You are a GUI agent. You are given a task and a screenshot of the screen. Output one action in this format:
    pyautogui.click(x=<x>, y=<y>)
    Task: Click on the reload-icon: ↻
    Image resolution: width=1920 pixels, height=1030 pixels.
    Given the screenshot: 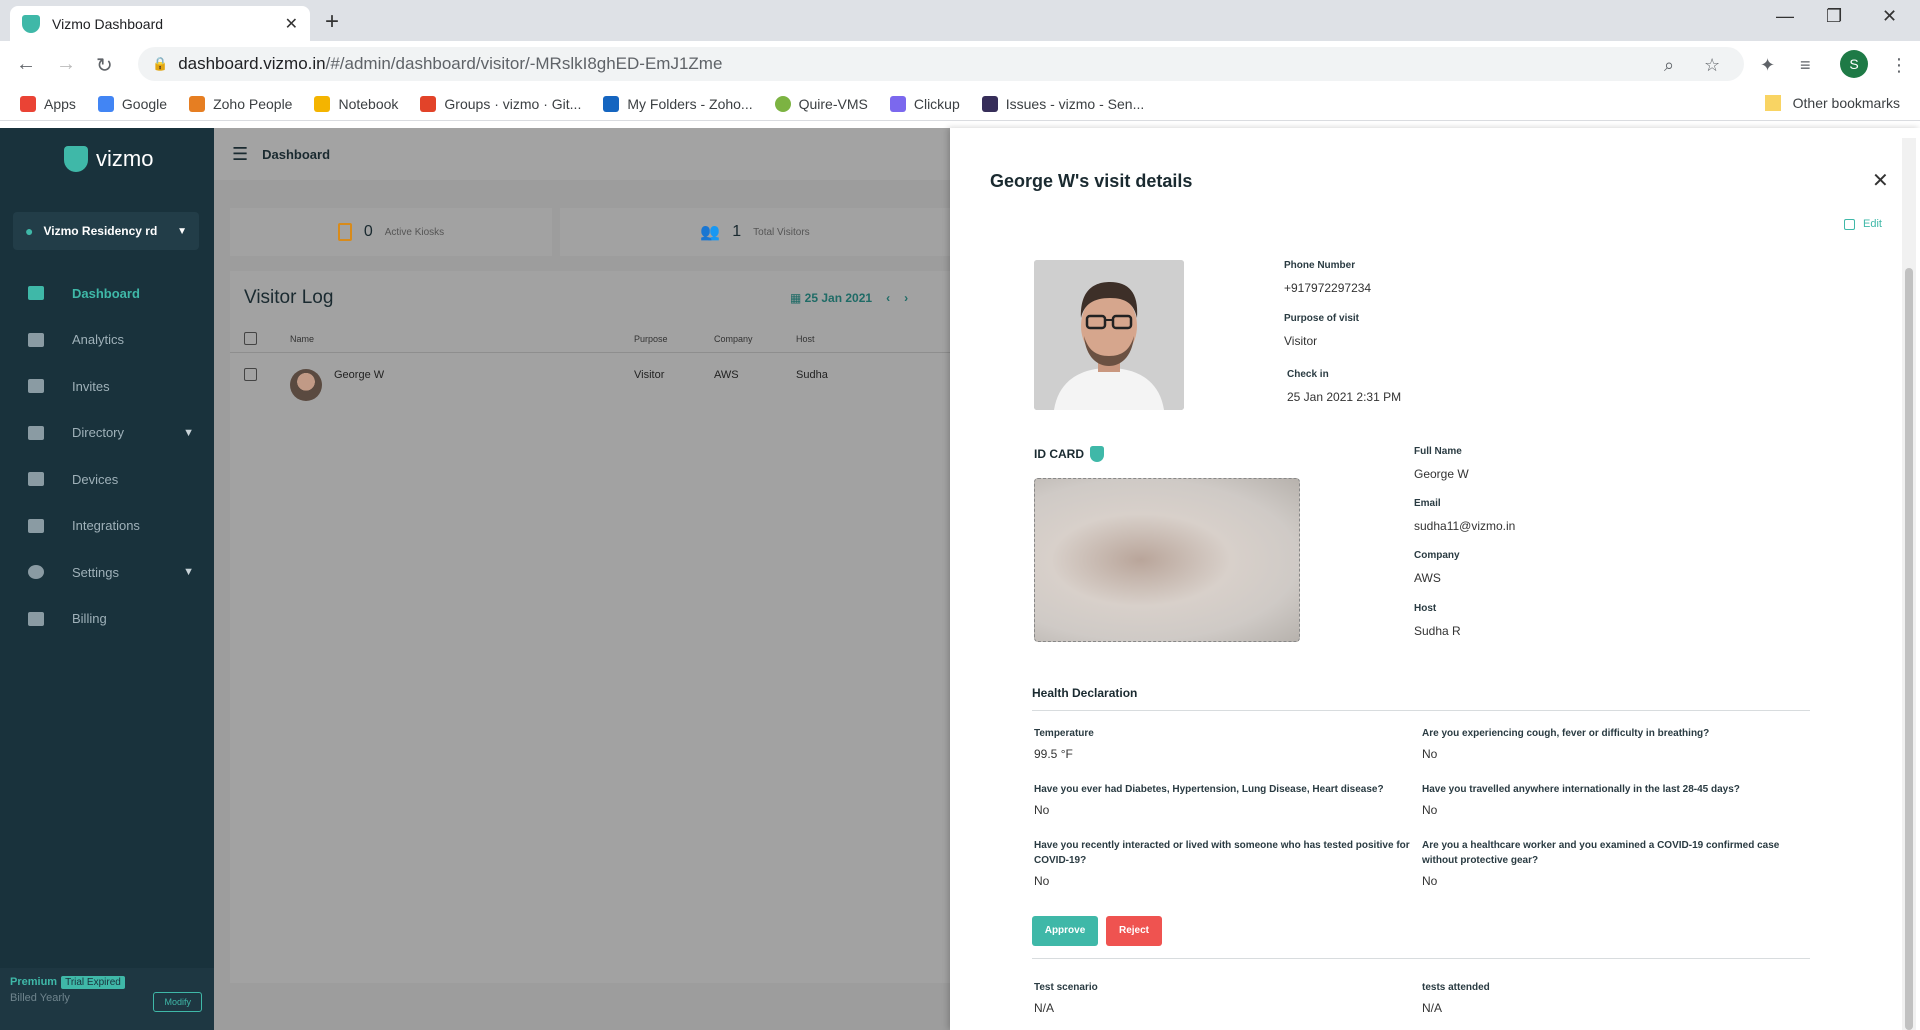 What is the action you would take?
    pyautogui.click(x=104, y=65)
    